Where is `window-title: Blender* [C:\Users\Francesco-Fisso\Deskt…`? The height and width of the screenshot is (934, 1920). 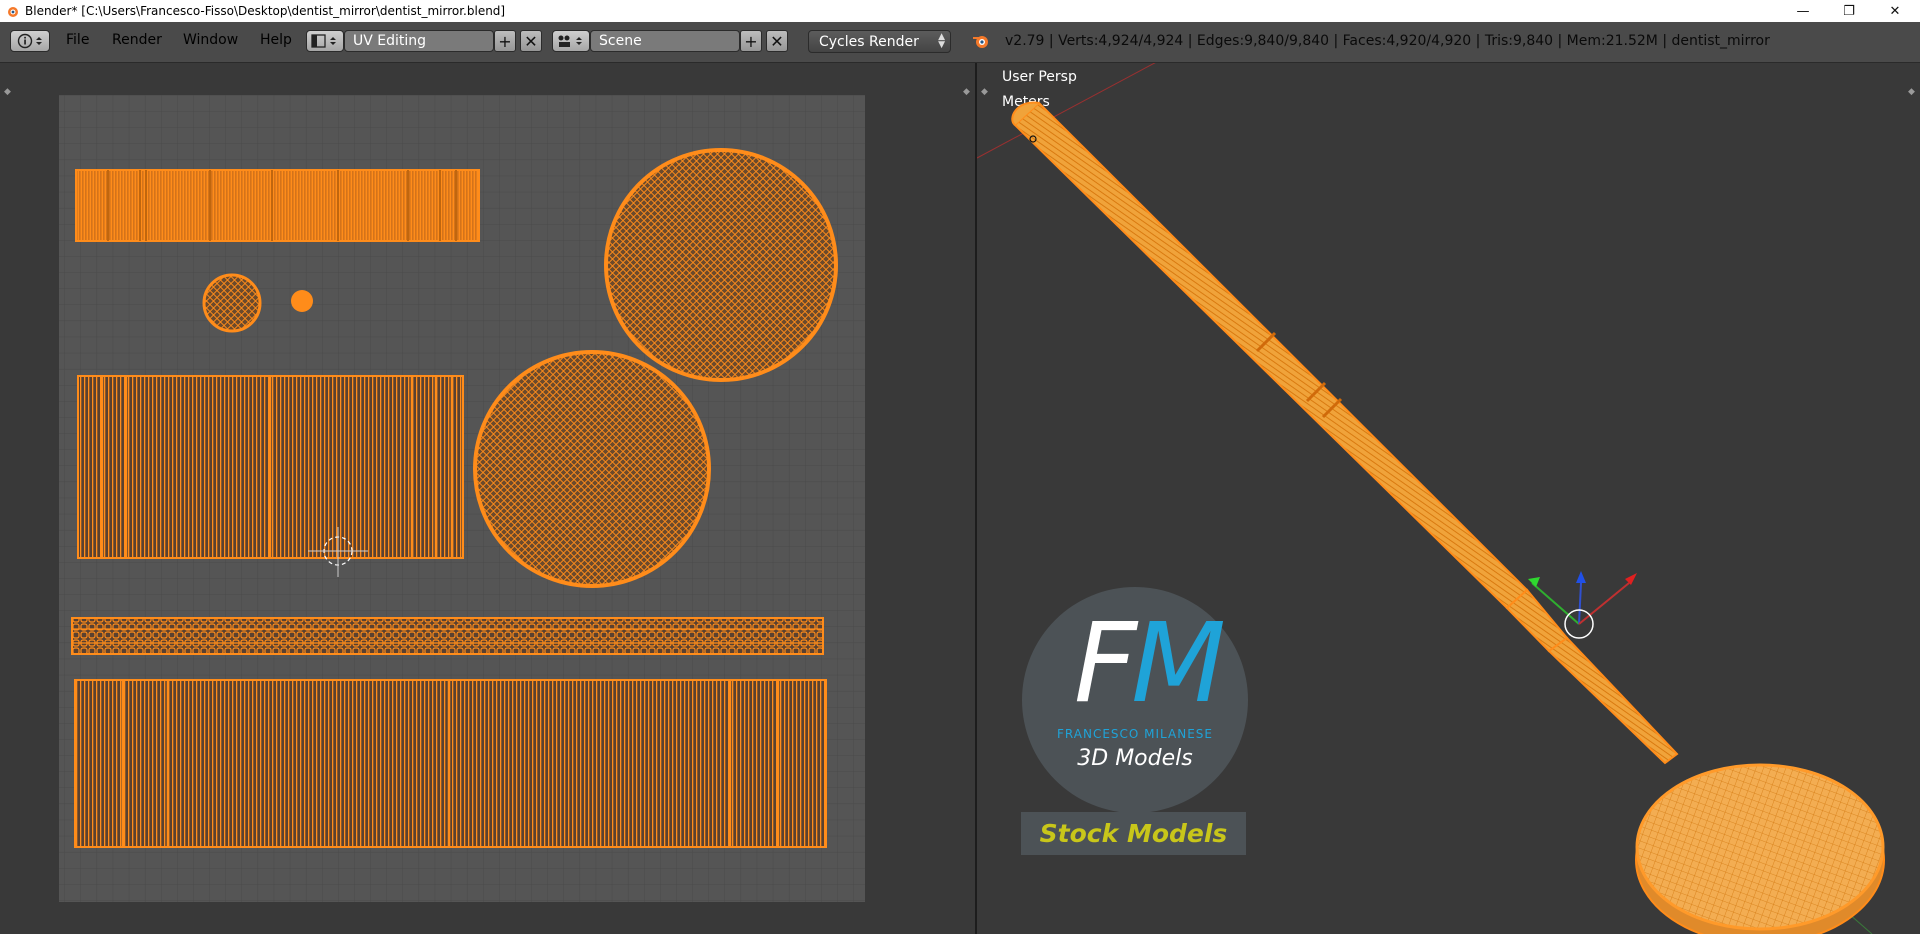
window-title: Blender* [C:\Users\Francesco-Fisso\Deskt… is located at coordinates (265, 11).